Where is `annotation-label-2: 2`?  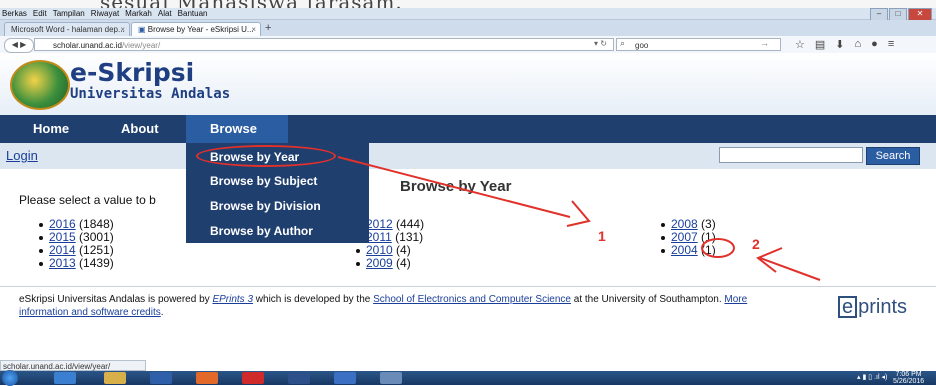
annotation-label-2: 2 is located at coordinates (756, 244).